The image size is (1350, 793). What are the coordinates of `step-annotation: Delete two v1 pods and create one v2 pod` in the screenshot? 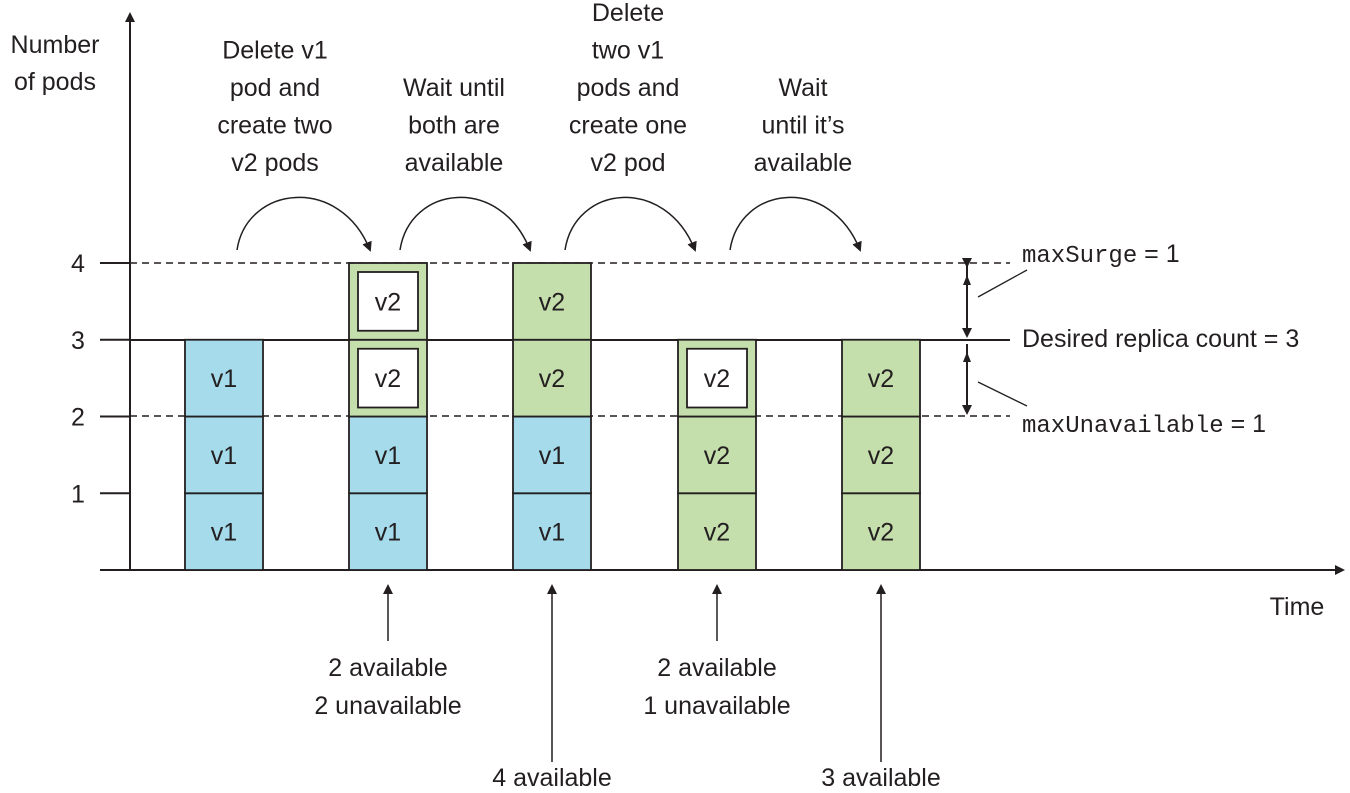 It's located at (630, 126).